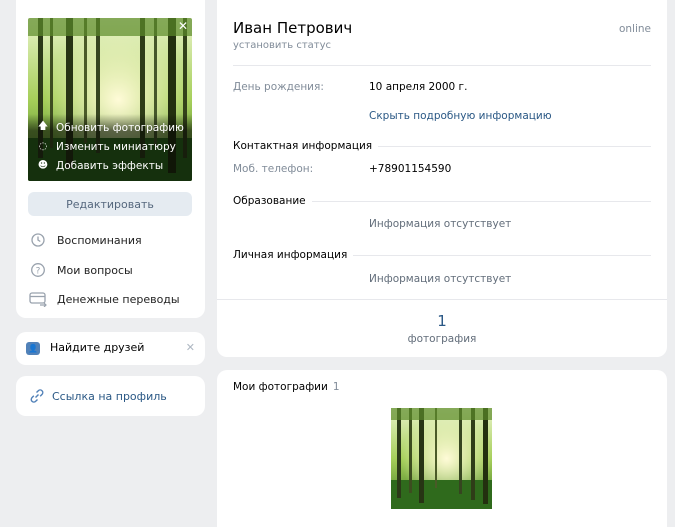  What do you see at coordinates (273, 169) in the screenshot?
I see `phone-label: Моб. телефон:` at bounding box center [273, 169].